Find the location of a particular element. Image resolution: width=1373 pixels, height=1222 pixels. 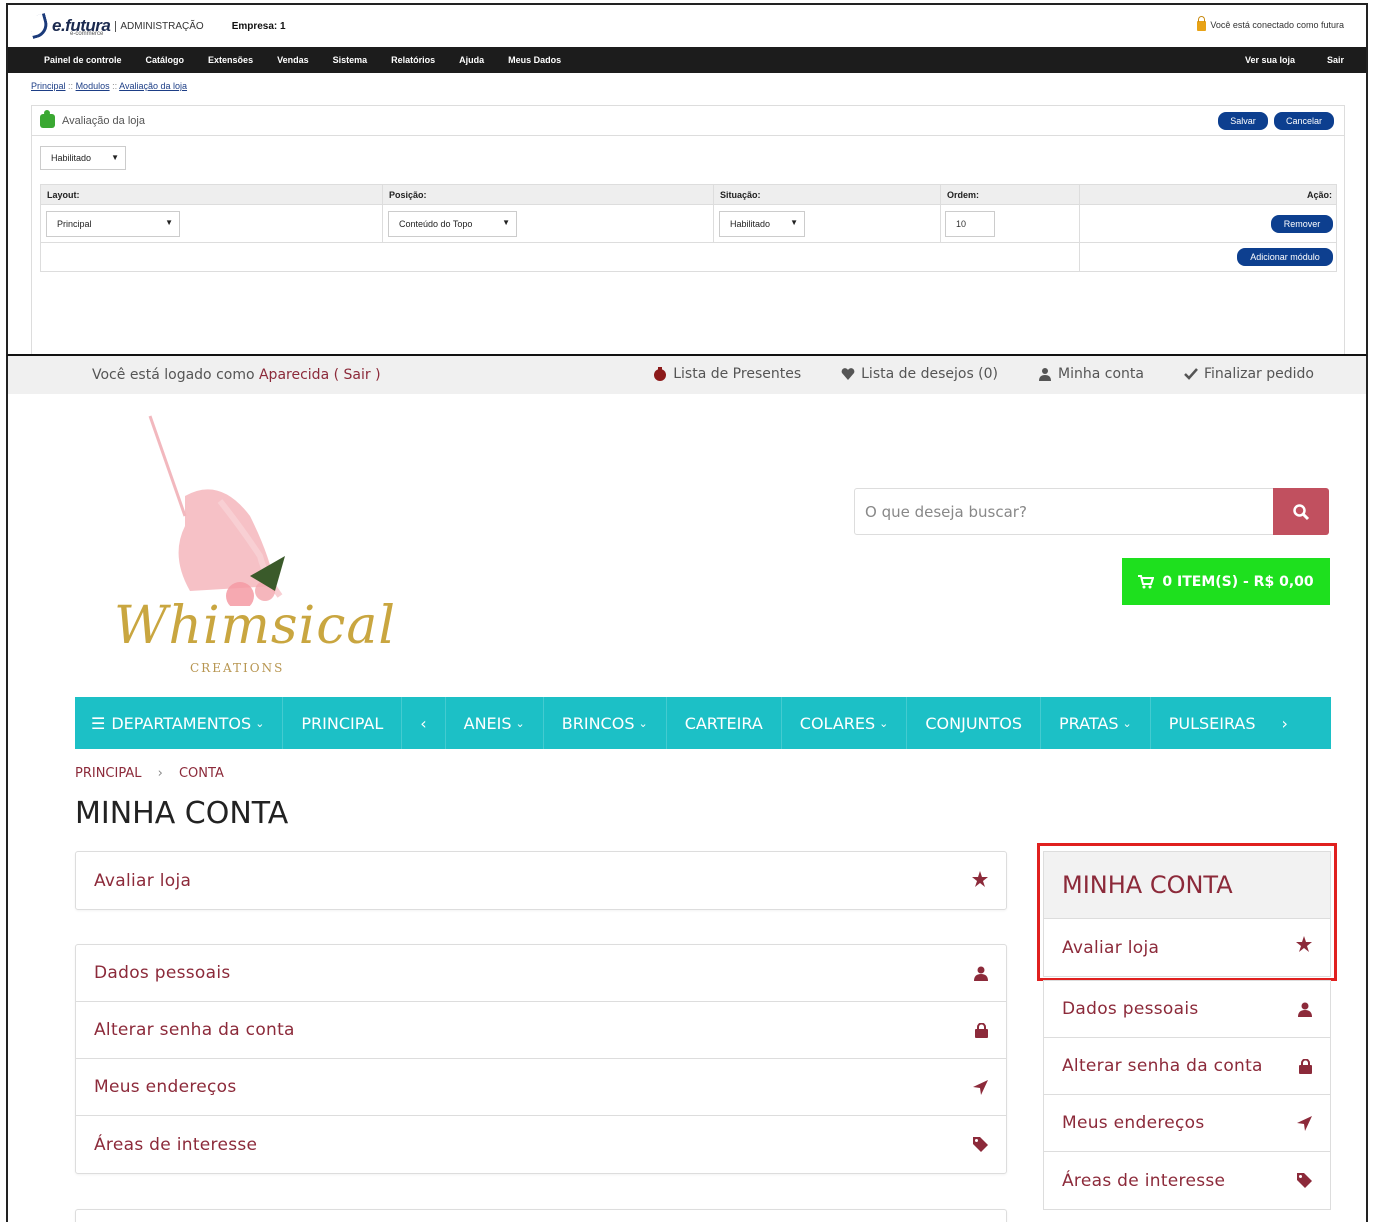

dropdown-arrow-icon: ▼ is located at coordinates (794, 222).